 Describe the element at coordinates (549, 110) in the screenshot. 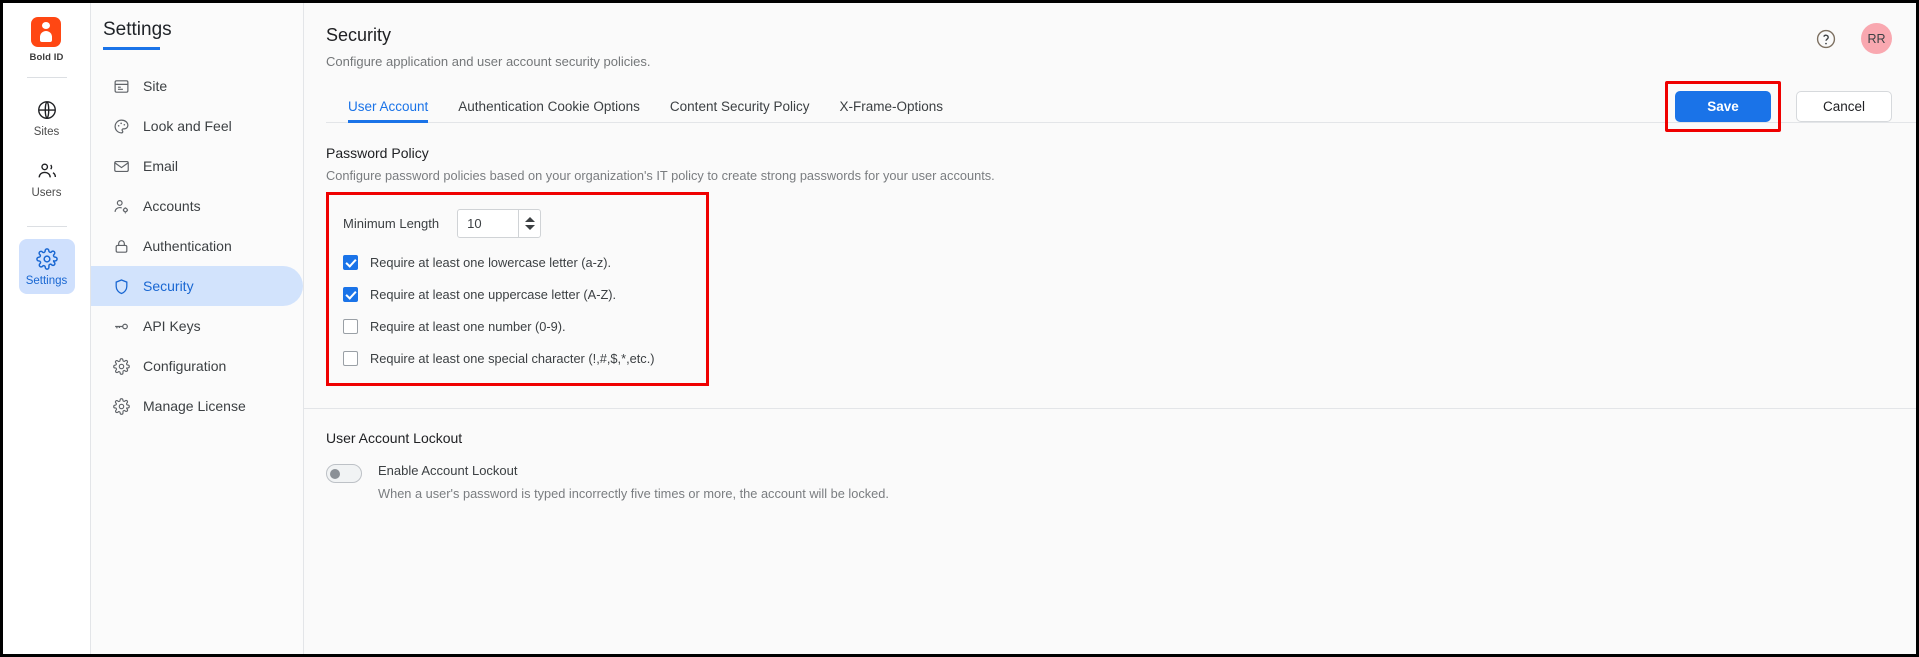

I see `tab-authentication-cookie-options: Authentication Cookie Options` at that location.